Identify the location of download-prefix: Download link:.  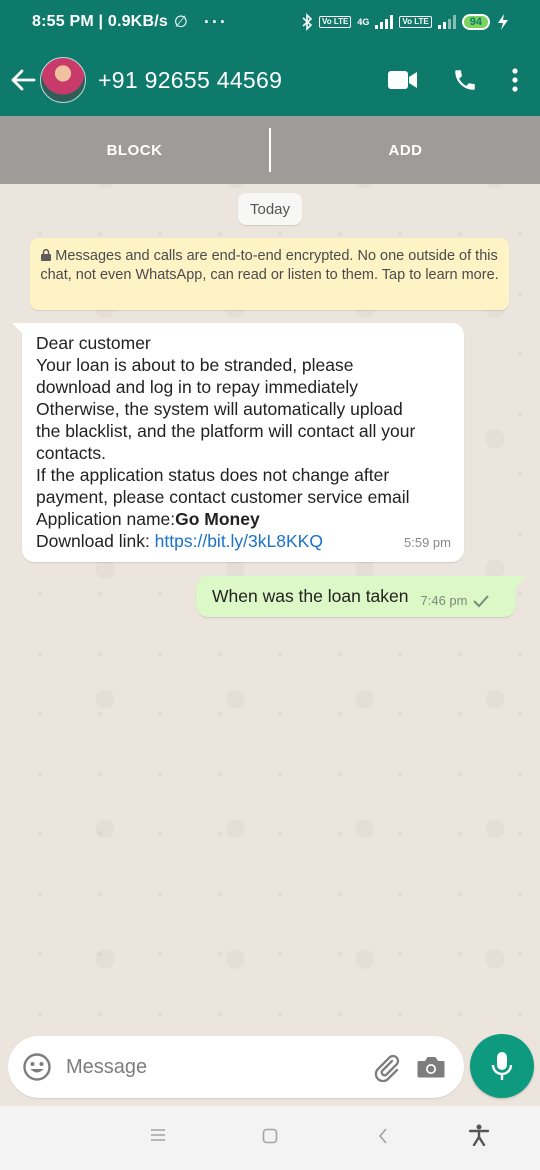
(95, 541).